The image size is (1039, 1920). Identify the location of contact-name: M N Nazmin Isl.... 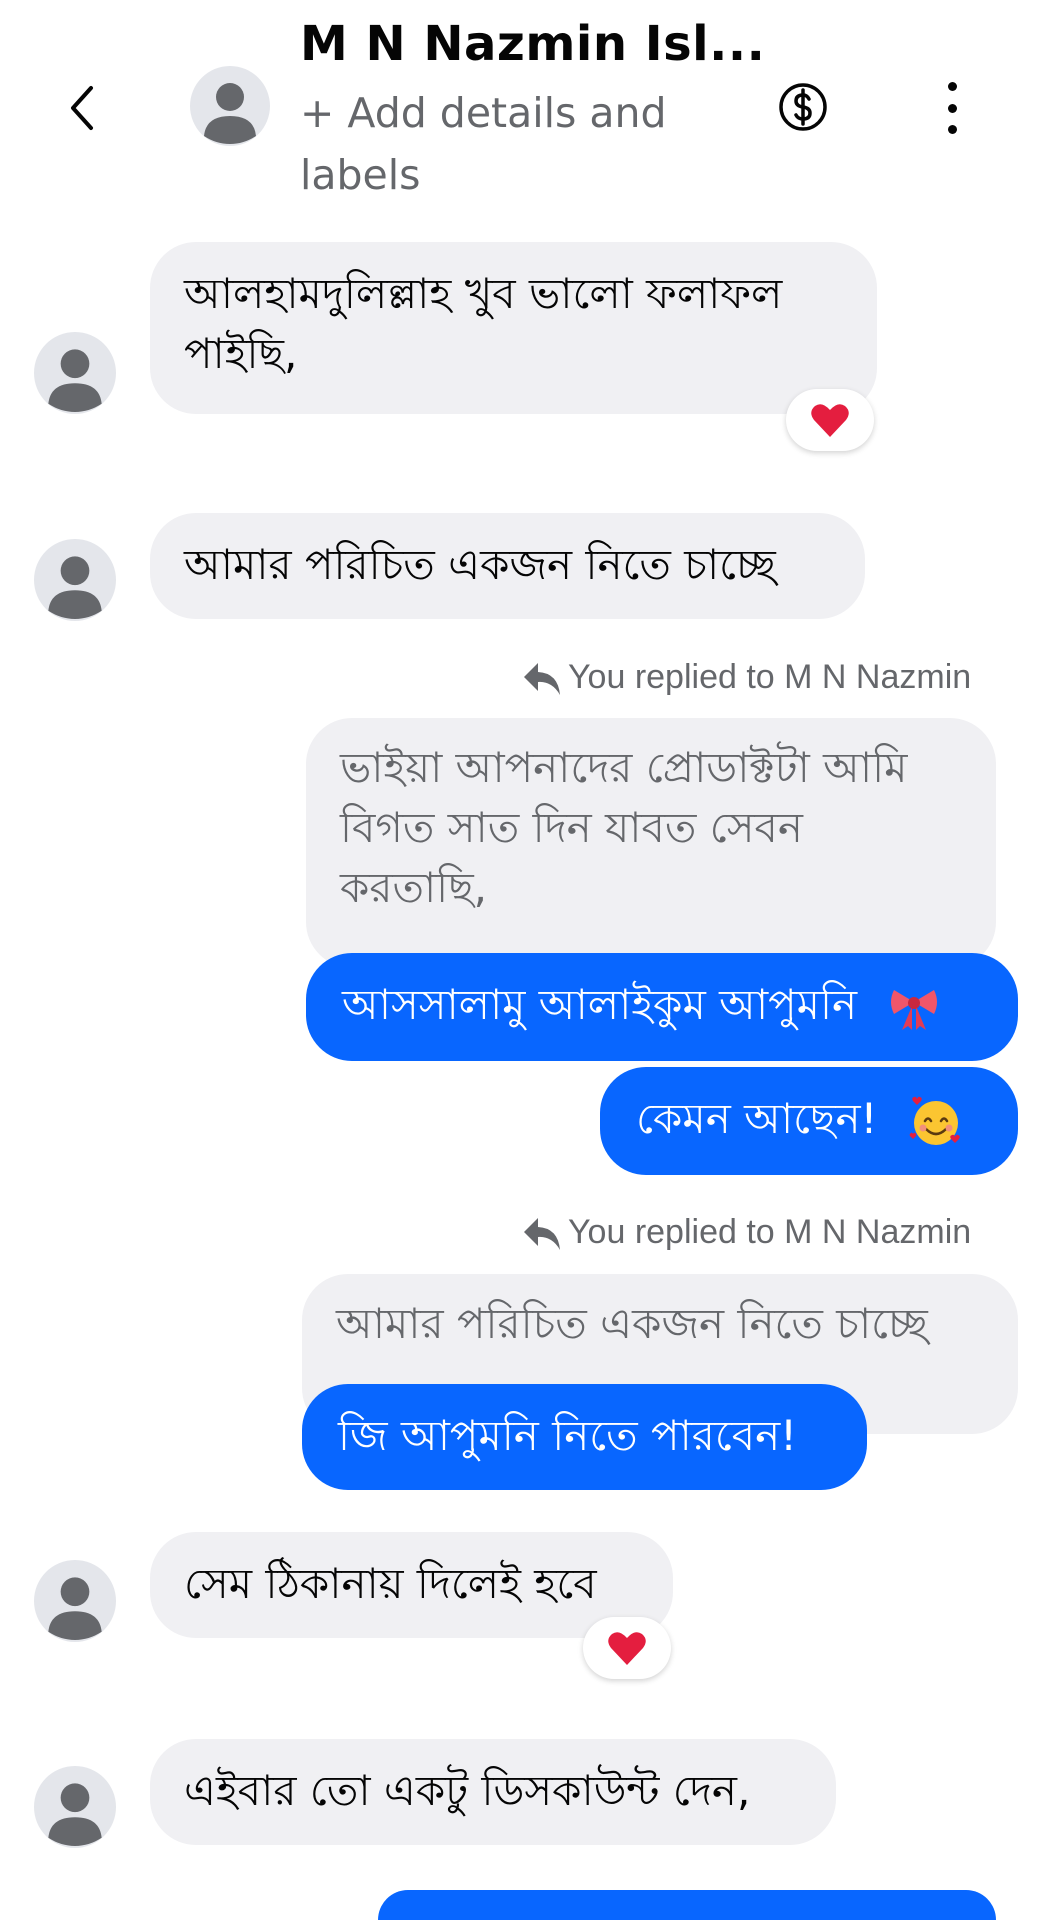
(532, 44).